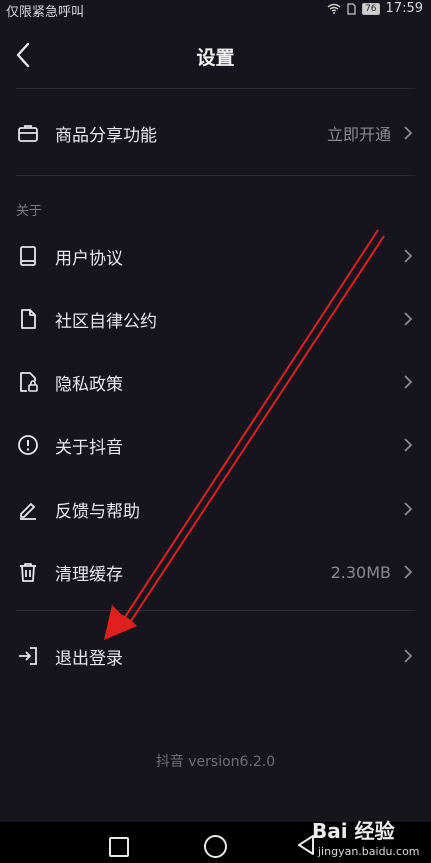 The image size is (431, 863). Describe the element at coordinates (215, 133) in the screenshot. I see `settings-item-product-share: 商品分享功能 立即开通` at that location.